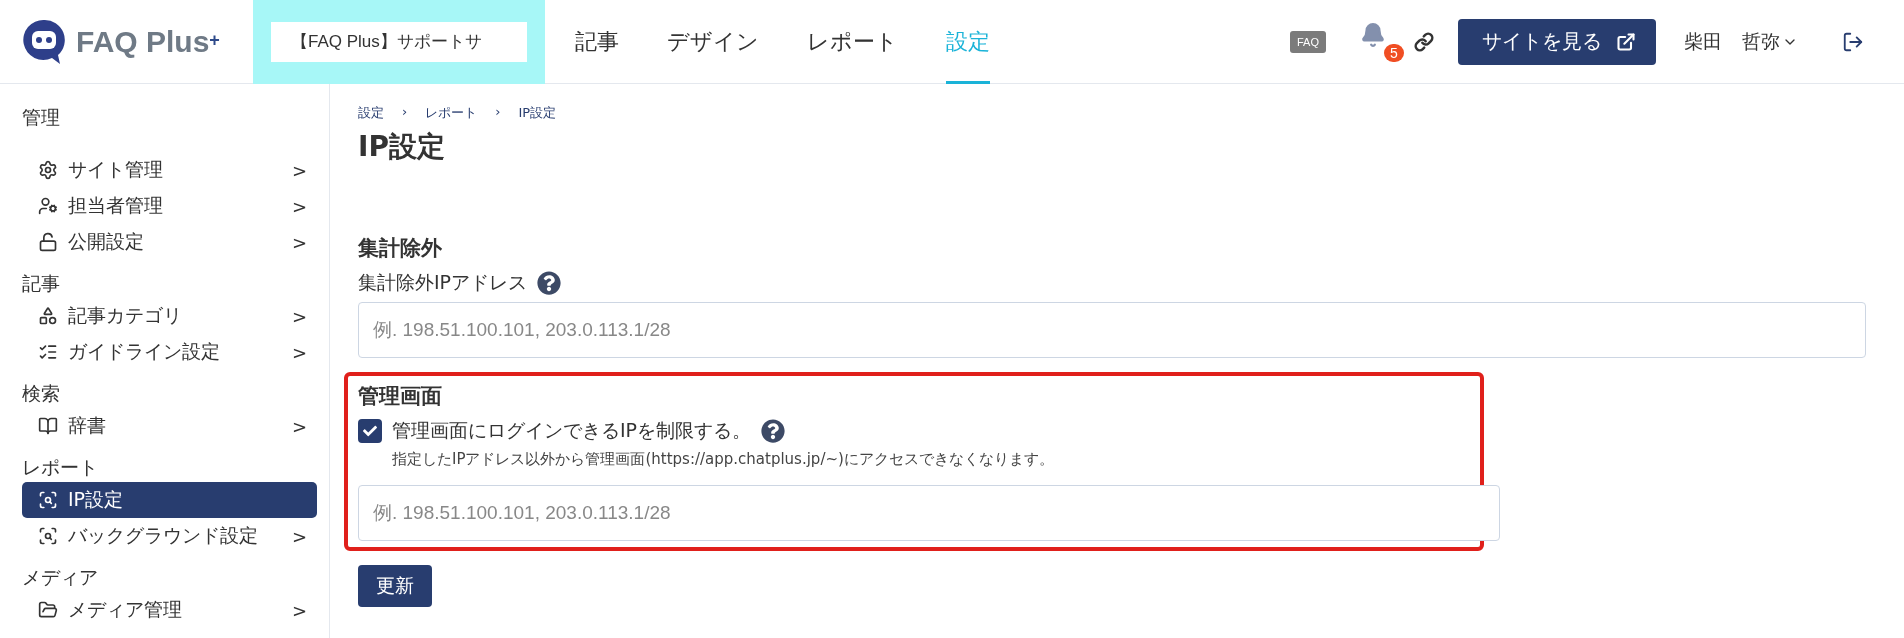  What do you see at coordinates (1703, 41) in the screenshot?
I see `user-last-name: 柴田` at bounding box center [1703, 41].